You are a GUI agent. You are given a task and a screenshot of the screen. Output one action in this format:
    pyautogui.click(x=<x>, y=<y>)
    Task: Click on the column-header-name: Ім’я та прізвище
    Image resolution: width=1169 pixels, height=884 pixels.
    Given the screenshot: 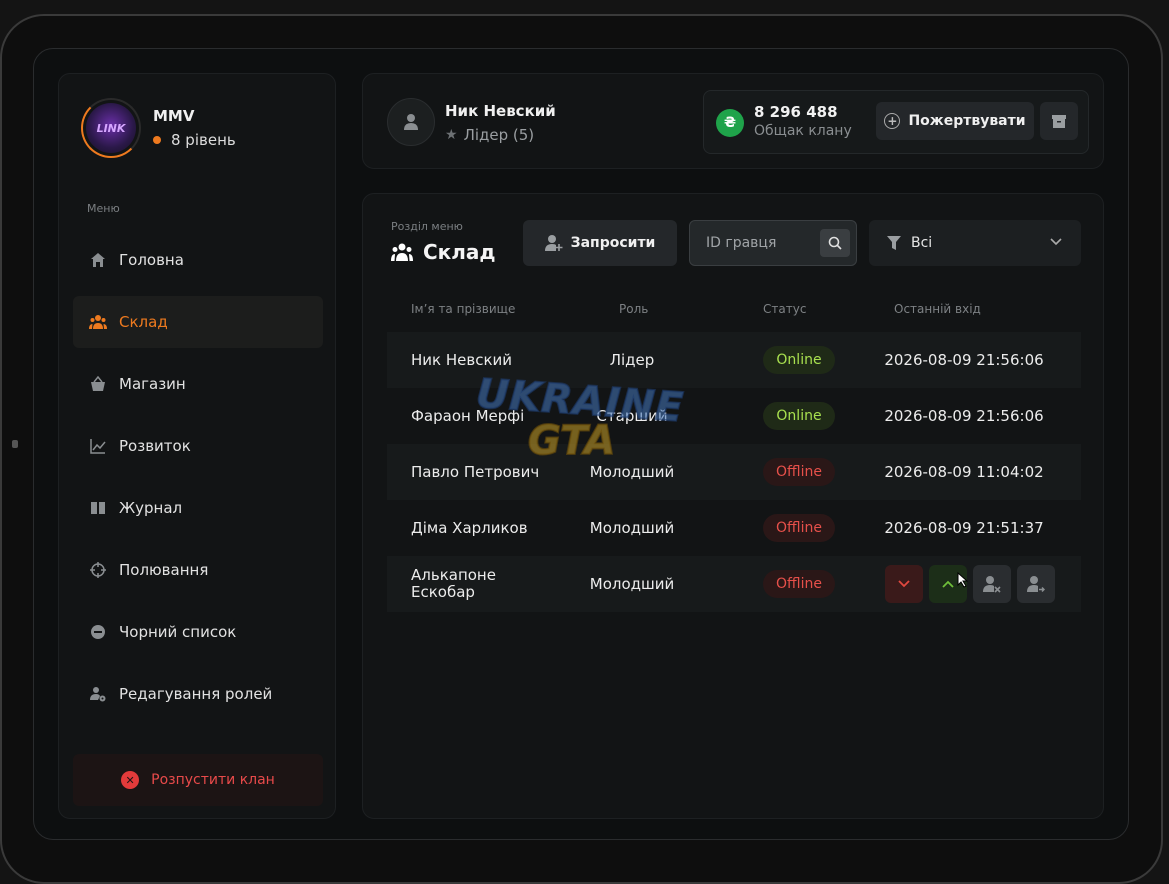 What is the action you would take?
    pyautogui.click(x=463, y=309)
    